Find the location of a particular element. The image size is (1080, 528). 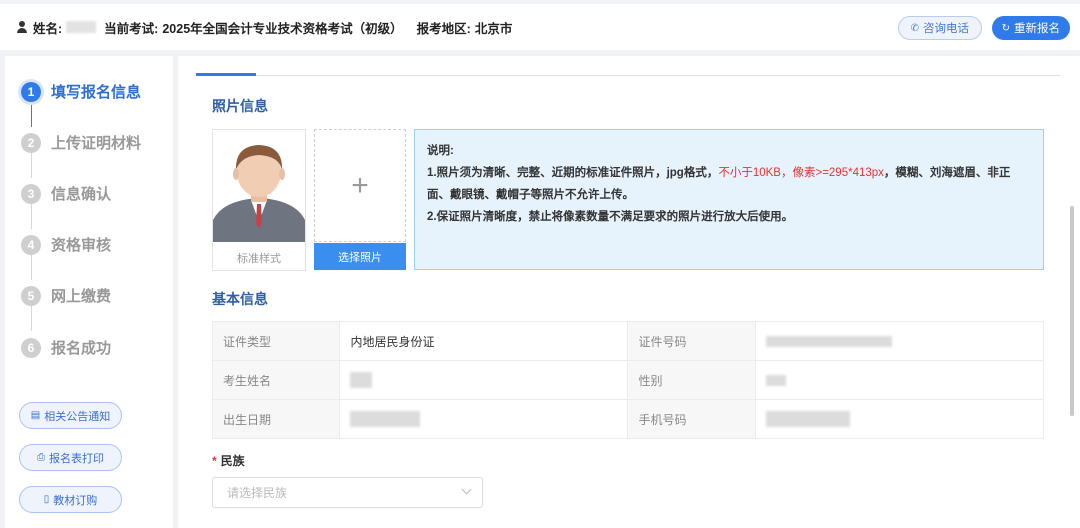

choose-photo-button: 选择照片 is located at coordinates (360, 256).